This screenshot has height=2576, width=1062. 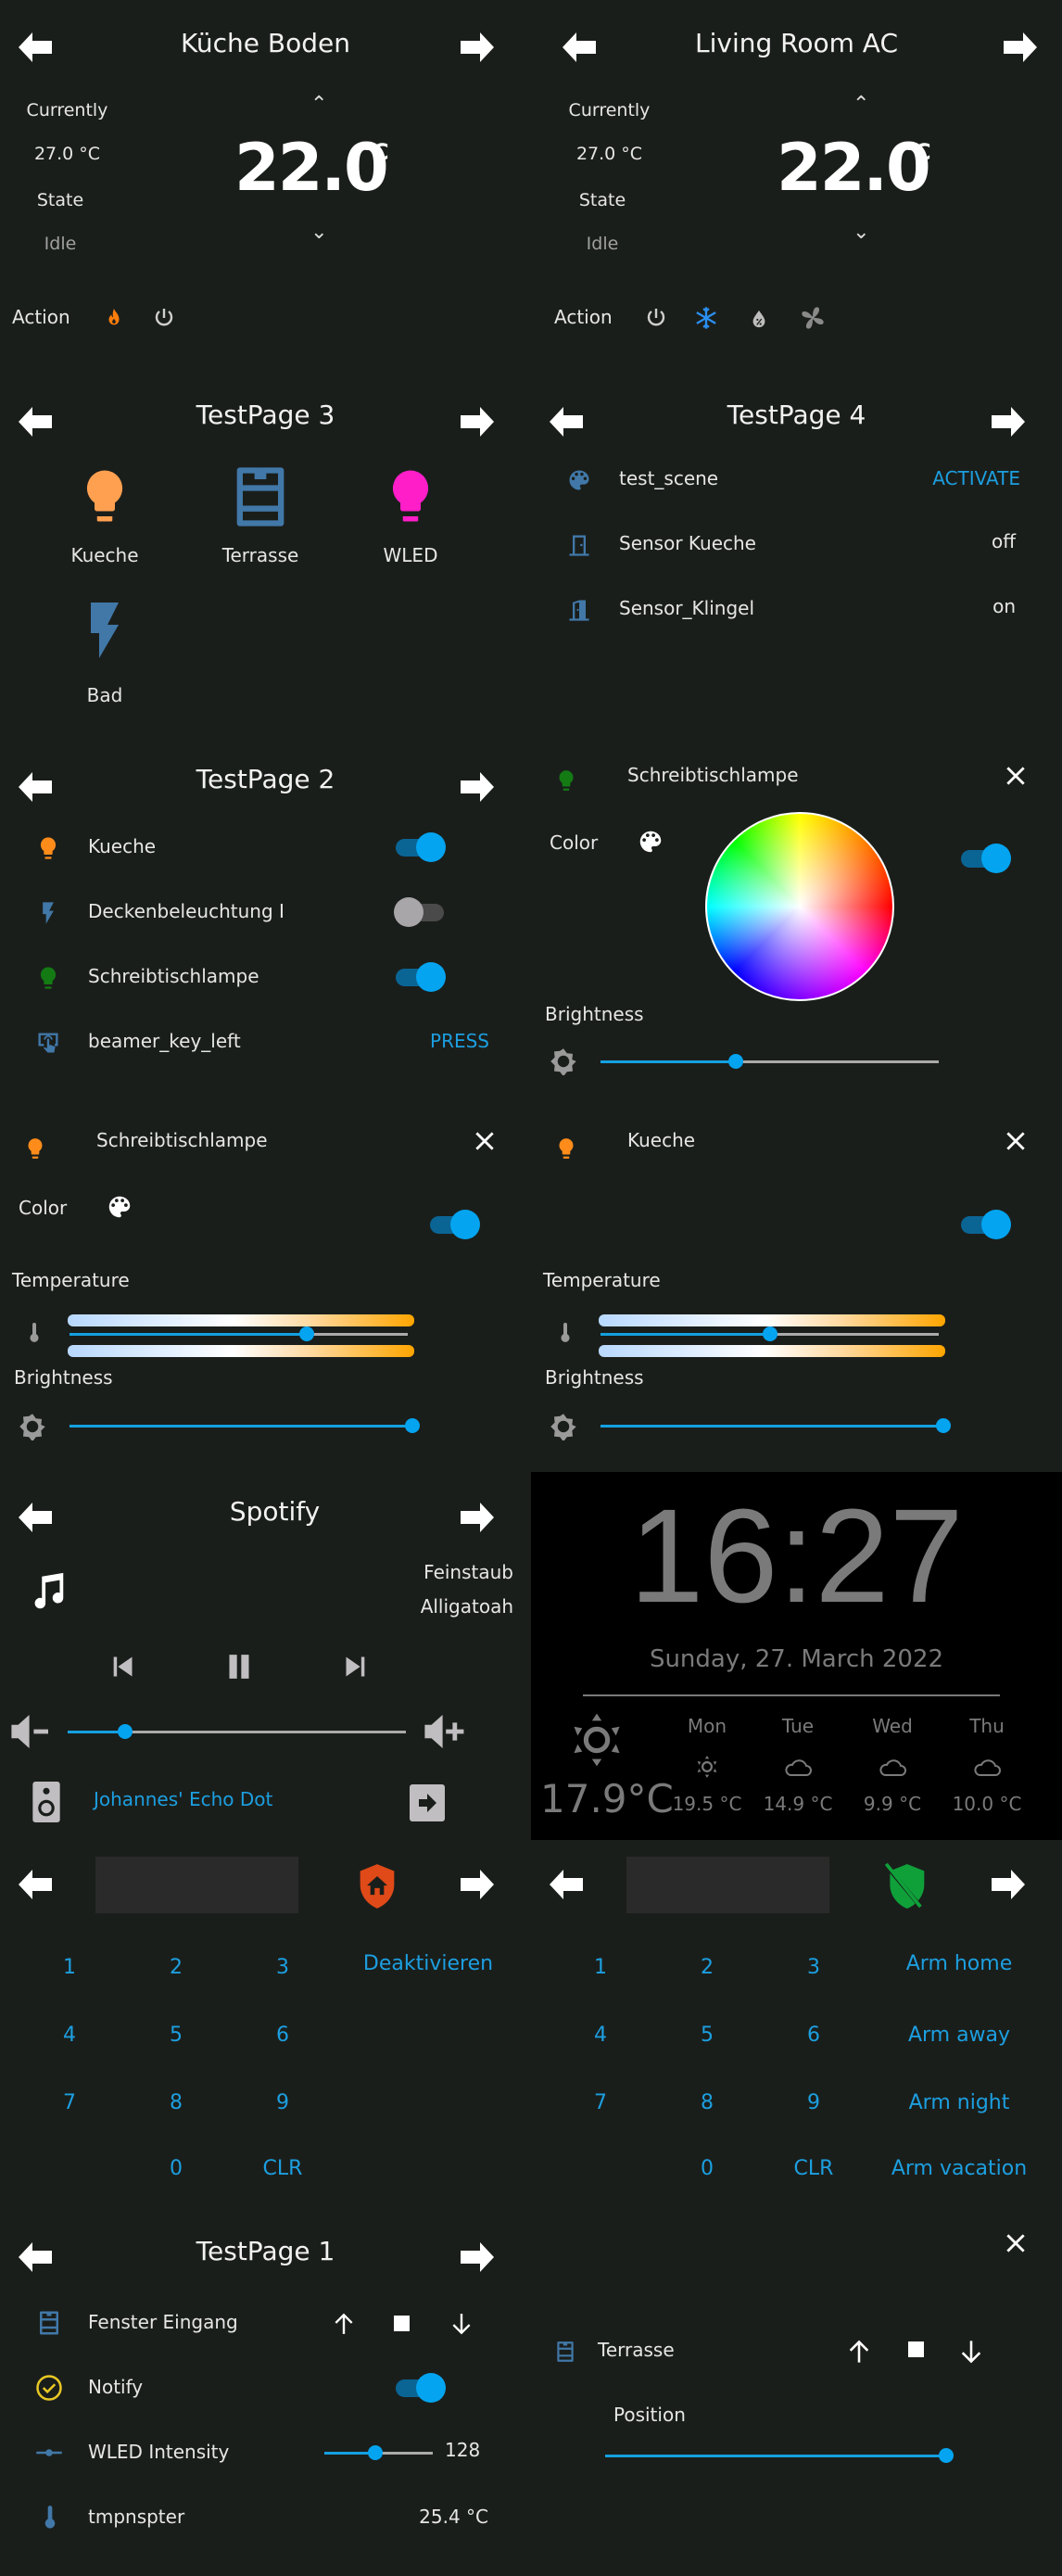 What do you see at coordinates (959, 1963) in the screenshot?
I see `arm-home-button: Arm home` at bounding box center [959, 1963].